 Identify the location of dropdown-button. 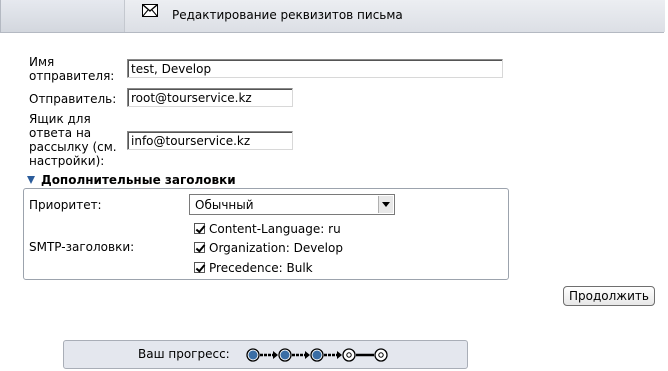
(385, 204).